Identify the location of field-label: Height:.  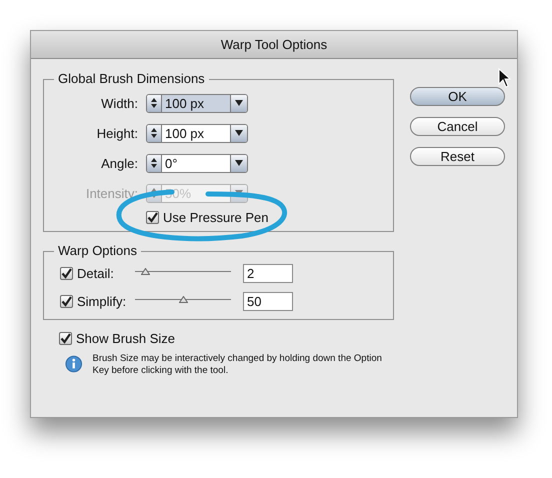
(117, 133).